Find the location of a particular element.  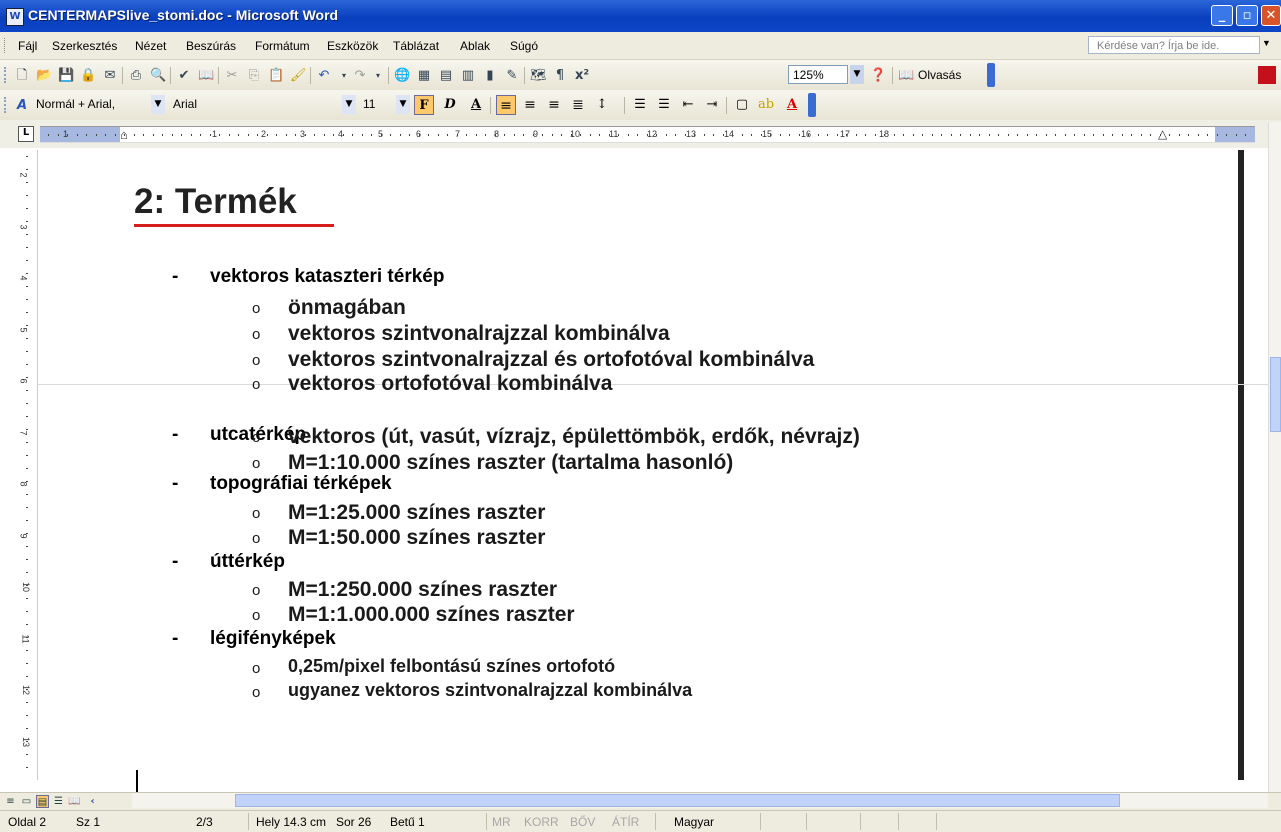

web-view-icon: ▭ is located at coordinates (26, 801).